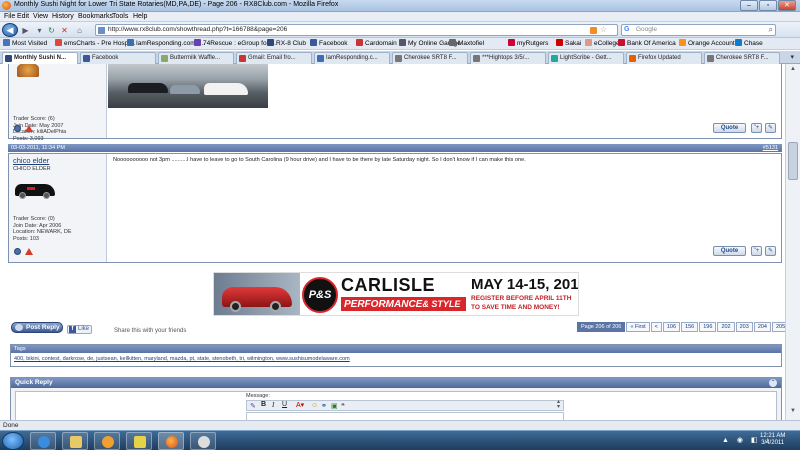  What do you see at coordinates (778, 327) in the screenshot?
I see `page-link: 205` at bounding box center [778, 327].